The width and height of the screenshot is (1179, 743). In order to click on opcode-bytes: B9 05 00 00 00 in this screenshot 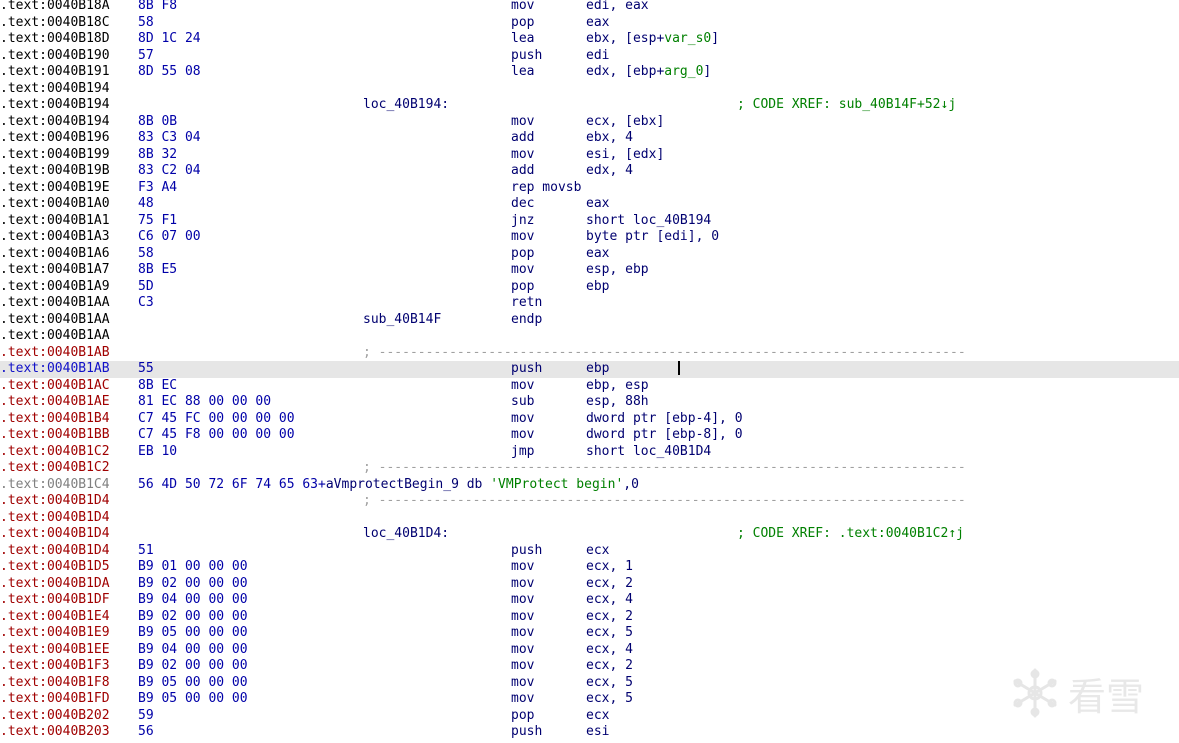, I will do `click(193, 632)`.